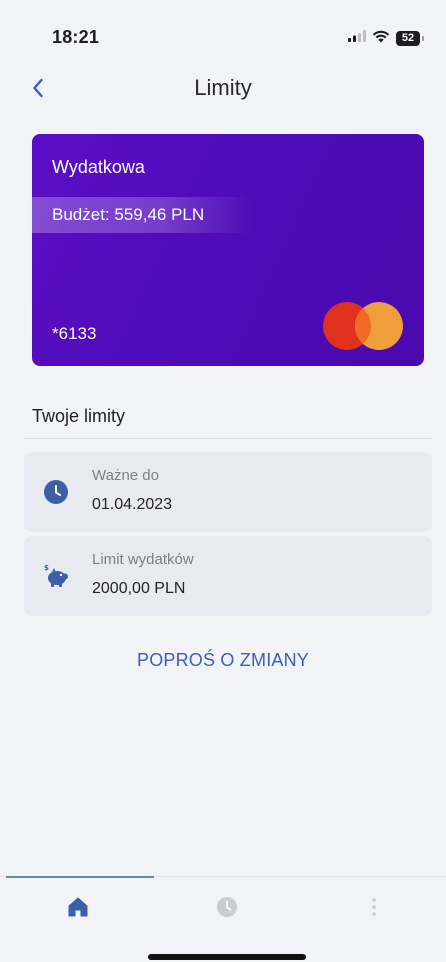 The width and height of the screenshot is (446, 962). I want to click on home-indicator, so click(227, 957).